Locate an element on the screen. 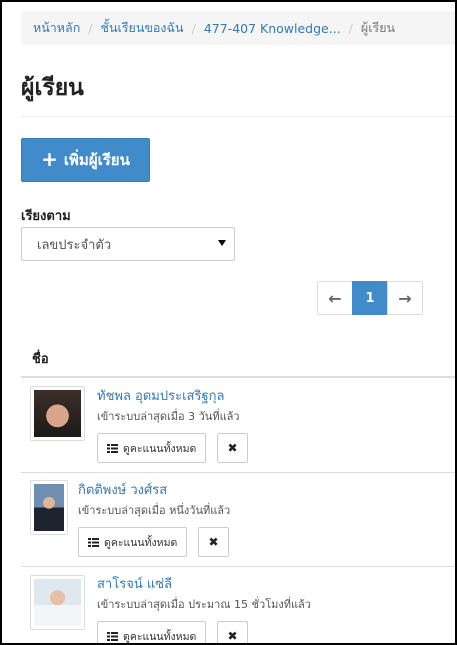  add-student-label: เพิ่มผู้เรียน is located at coordinates (96, 160).